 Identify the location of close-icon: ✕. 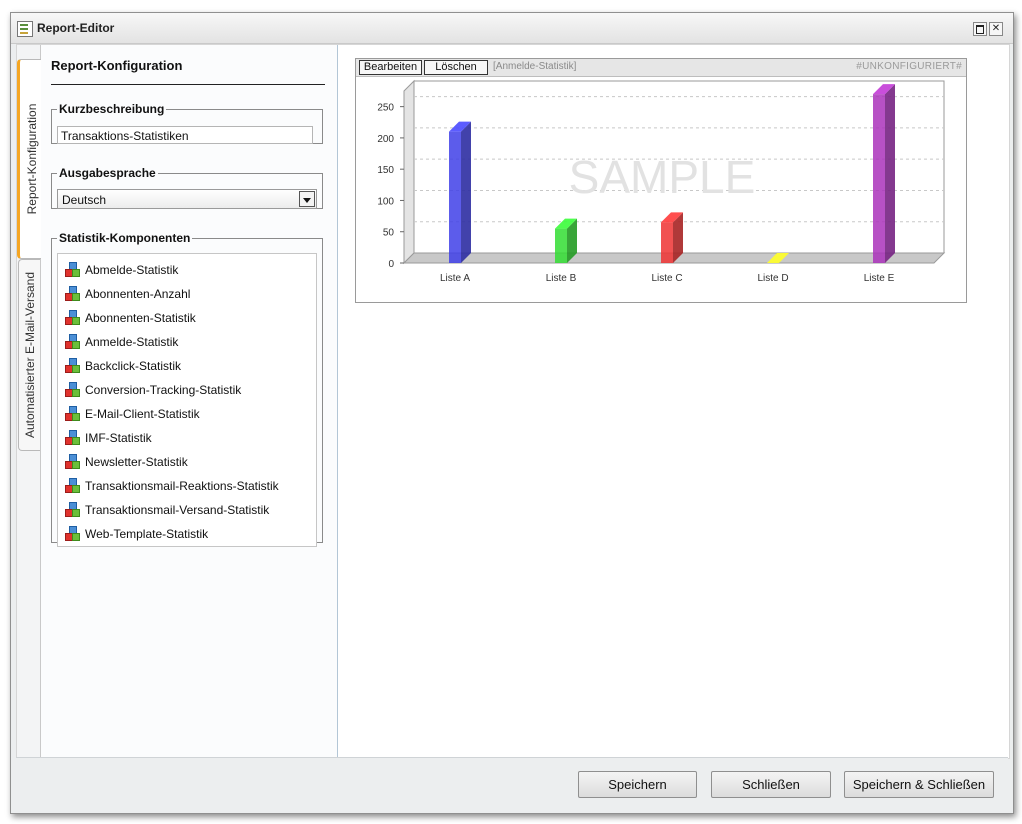
(996, 29).